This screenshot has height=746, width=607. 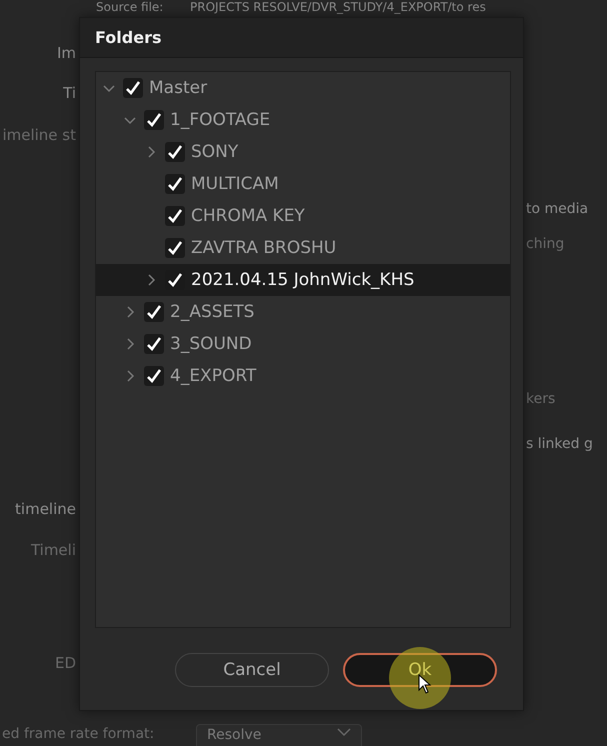 What do you see at coordinates (303, 344) in the screenshot?
I see `tree-row: 3_SOUND` at bounding box center [303, 344].